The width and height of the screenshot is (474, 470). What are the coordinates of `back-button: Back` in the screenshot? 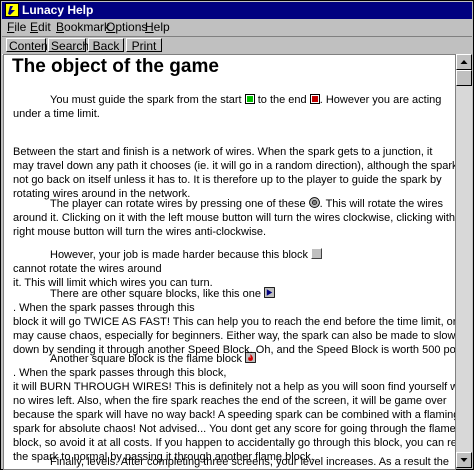 It's located at (106, 45).